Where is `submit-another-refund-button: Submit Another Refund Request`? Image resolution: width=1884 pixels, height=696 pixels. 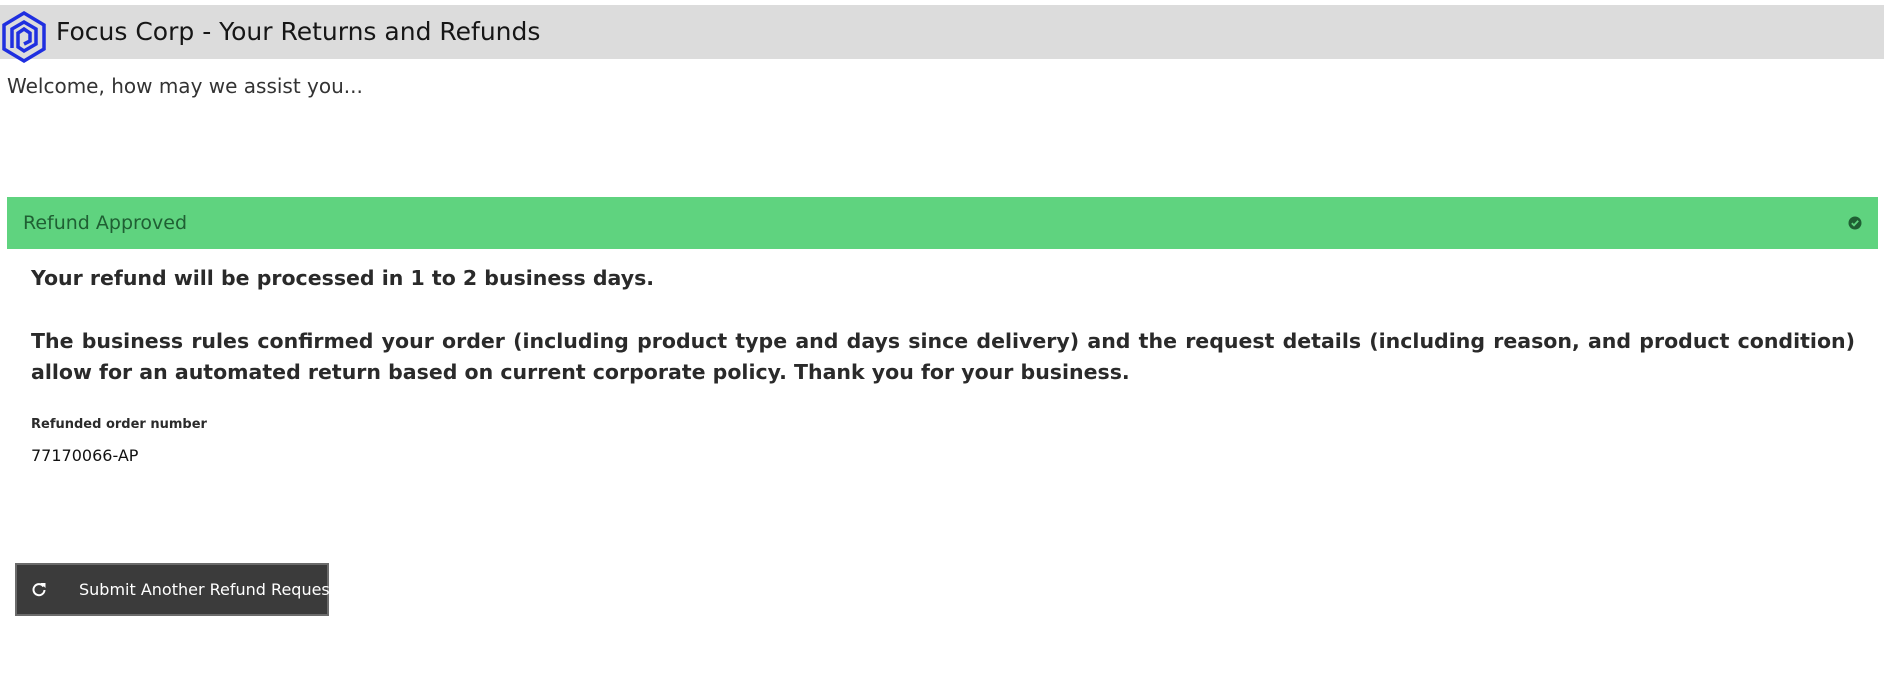 submit-another-refund-button: Submit Another Refund Request is located at coordinates (175, 589).